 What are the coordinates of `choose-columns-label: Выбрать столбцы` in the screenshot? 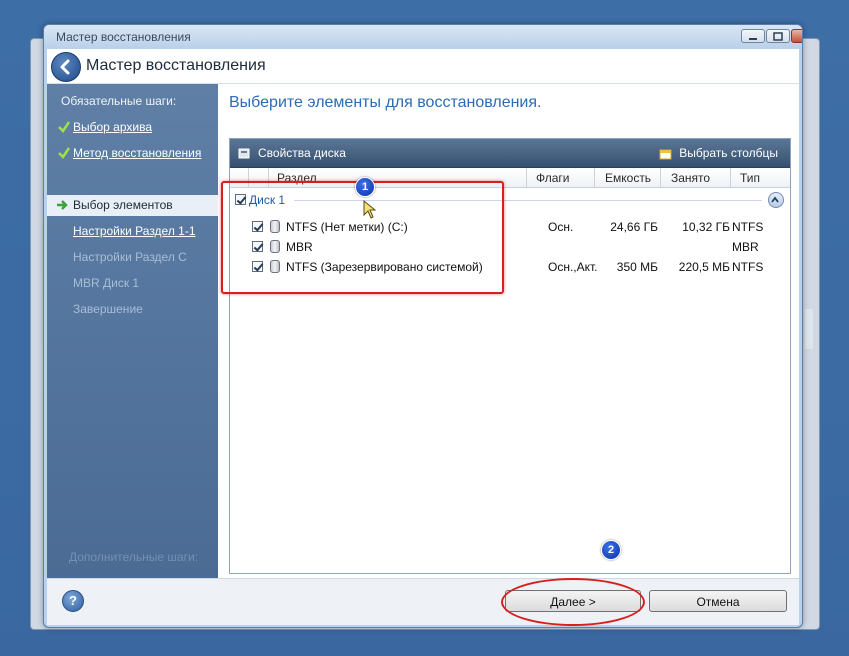 It's located at (728, 153).